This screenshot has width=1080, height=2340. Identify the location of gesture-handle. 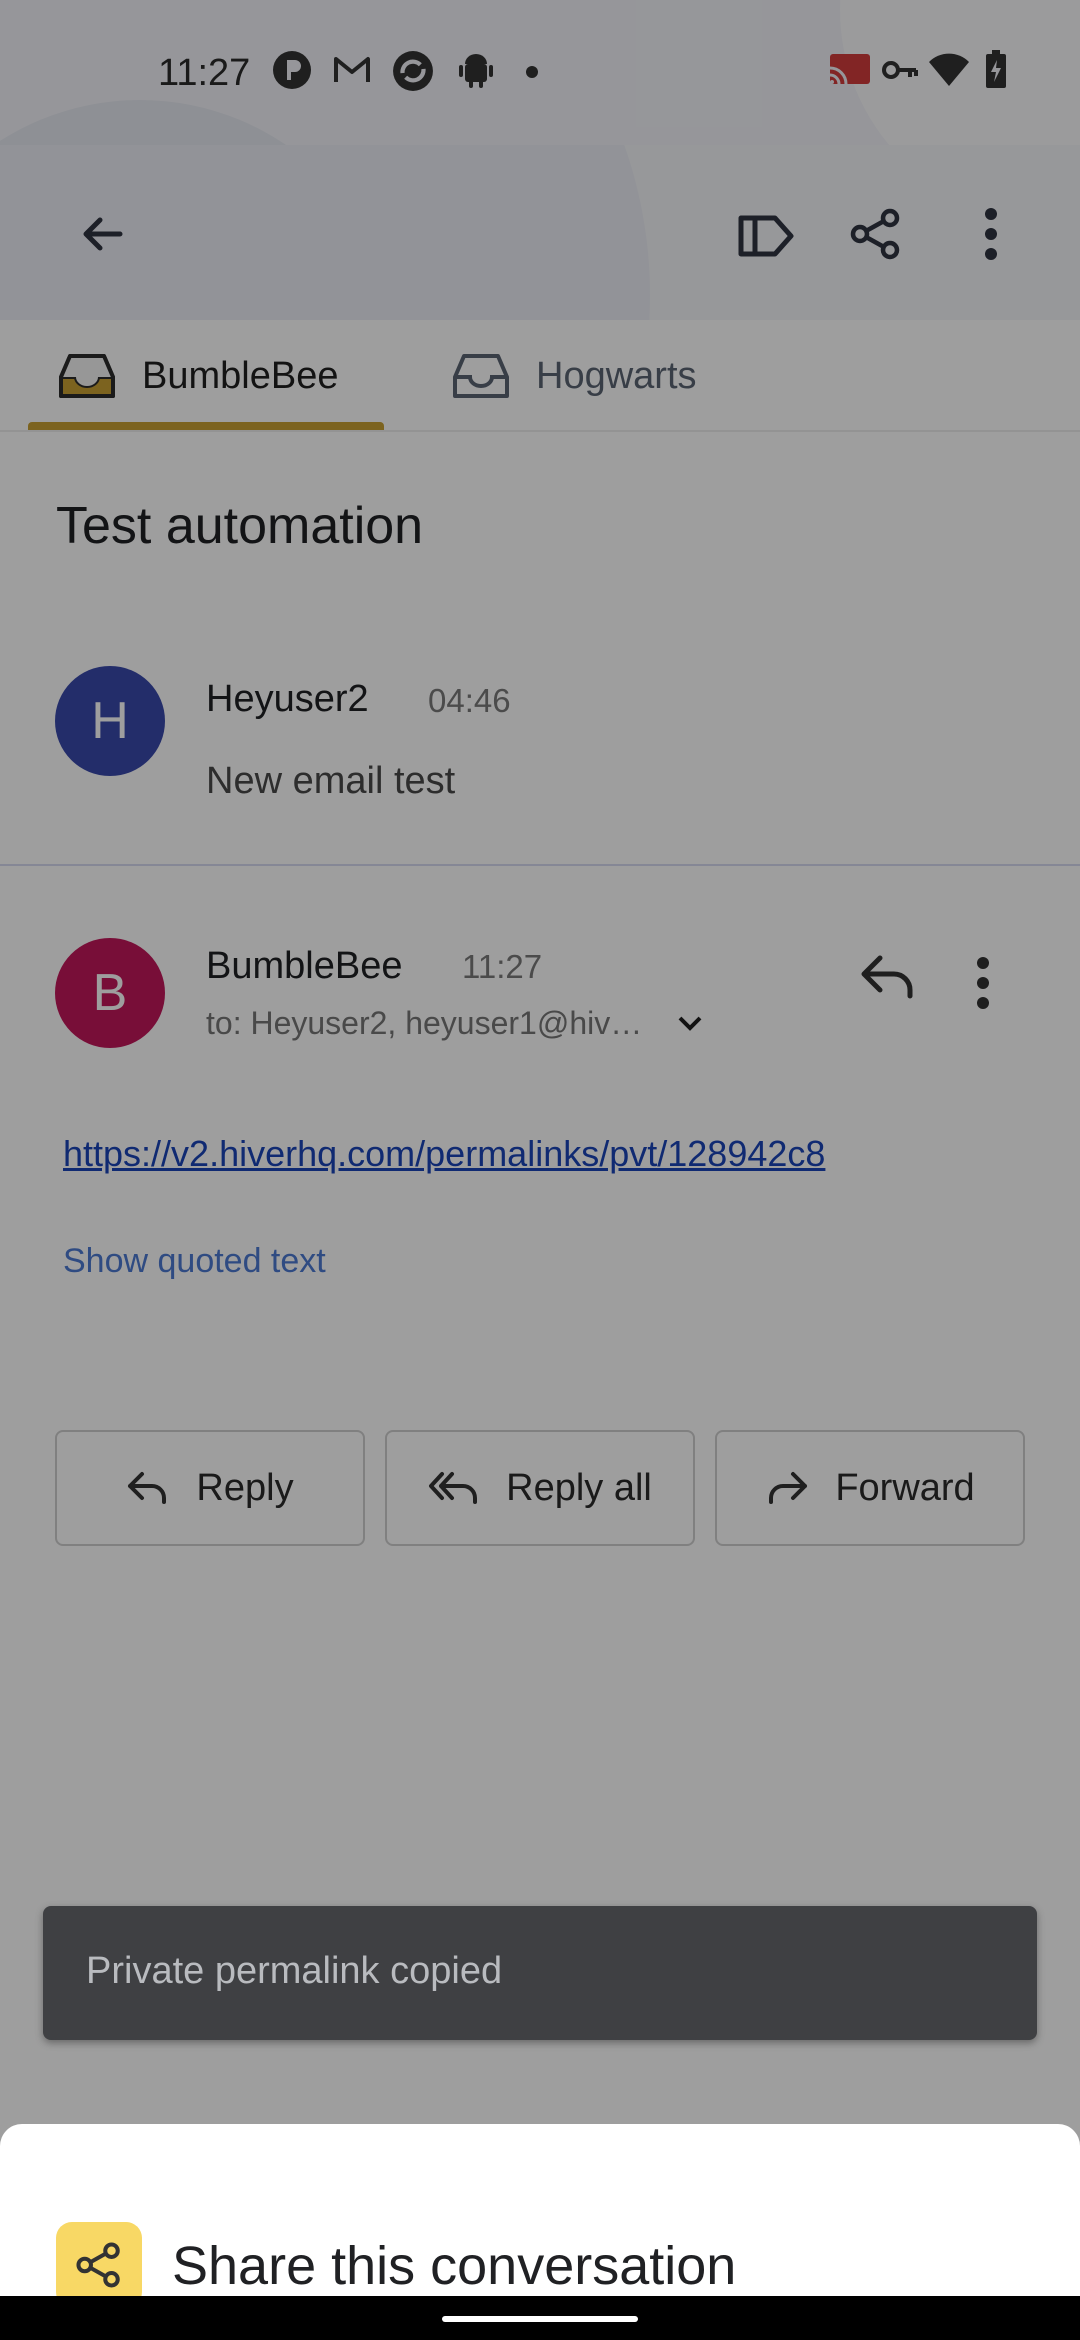
(540, 2319).